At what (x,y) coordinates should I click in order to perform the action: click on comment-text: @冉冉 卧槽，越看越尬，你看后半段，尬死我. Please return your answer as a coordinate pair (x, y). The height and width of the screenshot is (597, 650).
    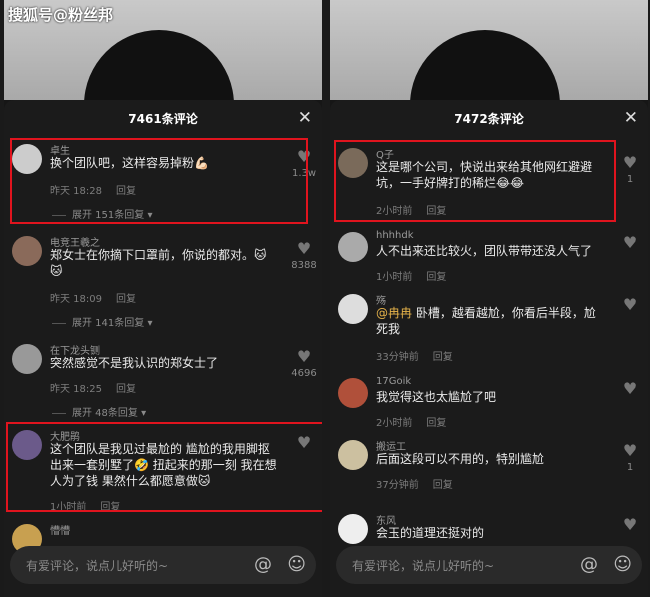
    Looking at the image, I should click on (490, 321).